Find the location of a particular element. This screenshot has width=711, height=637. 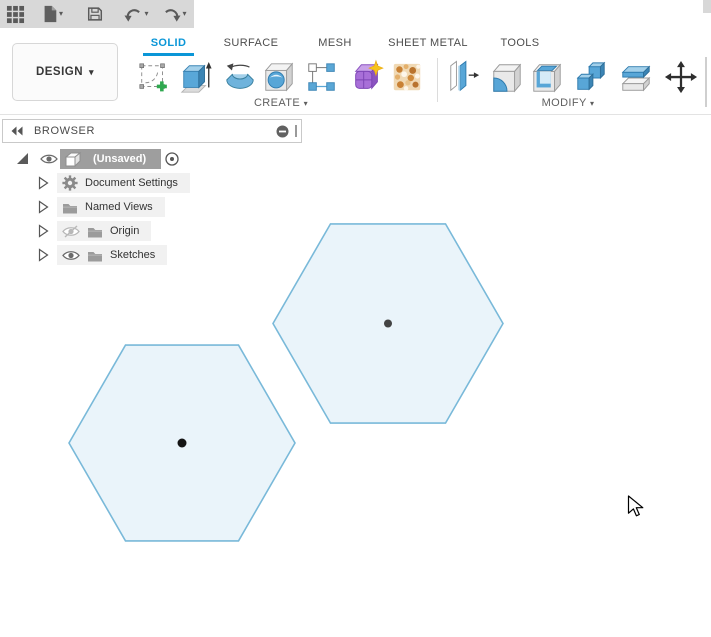

file-icon is located at coordinates (50, 14).